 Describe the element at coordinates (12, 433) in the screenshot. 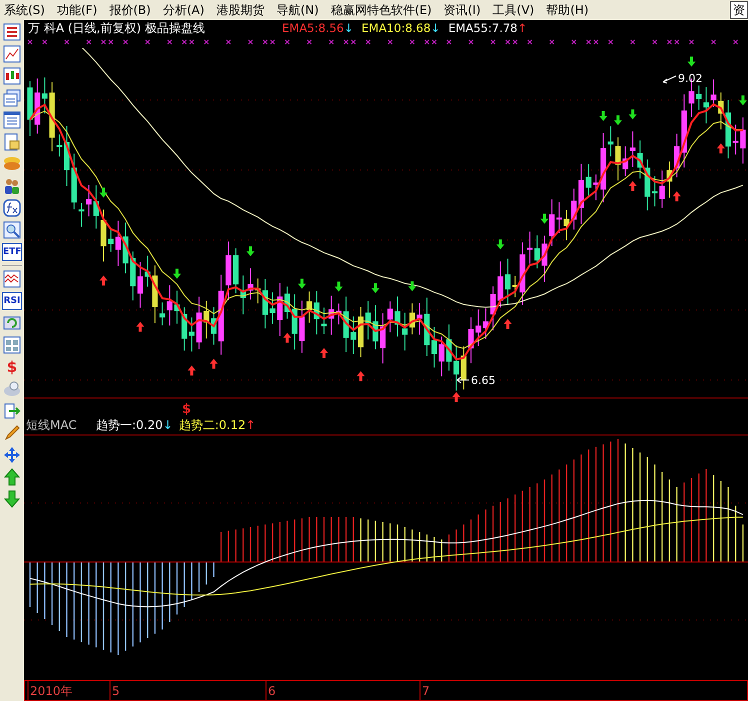

I see `pencil-icon` at that location.